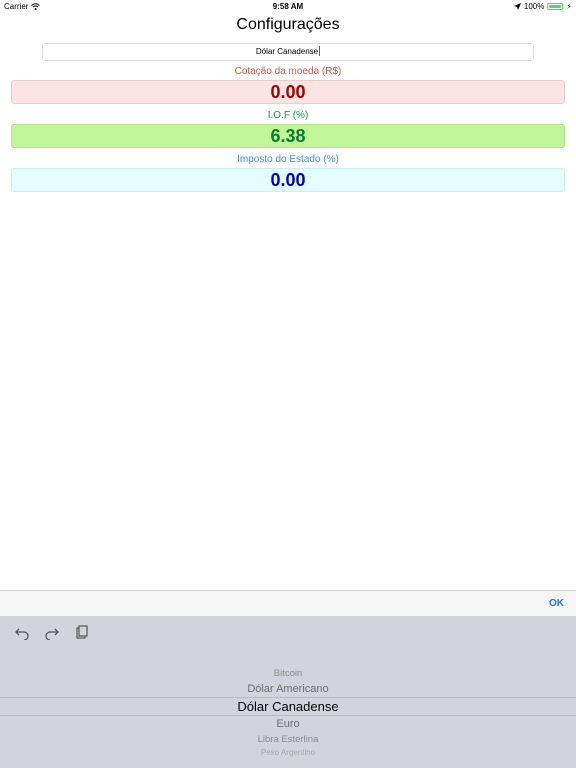 The width and height of the screenshot is (576, 768). What do you see at coordinates (288, 159) in the screenshot?
I see `estado-label: Imposto do Estado (%)` at bounding box center [288, 159].